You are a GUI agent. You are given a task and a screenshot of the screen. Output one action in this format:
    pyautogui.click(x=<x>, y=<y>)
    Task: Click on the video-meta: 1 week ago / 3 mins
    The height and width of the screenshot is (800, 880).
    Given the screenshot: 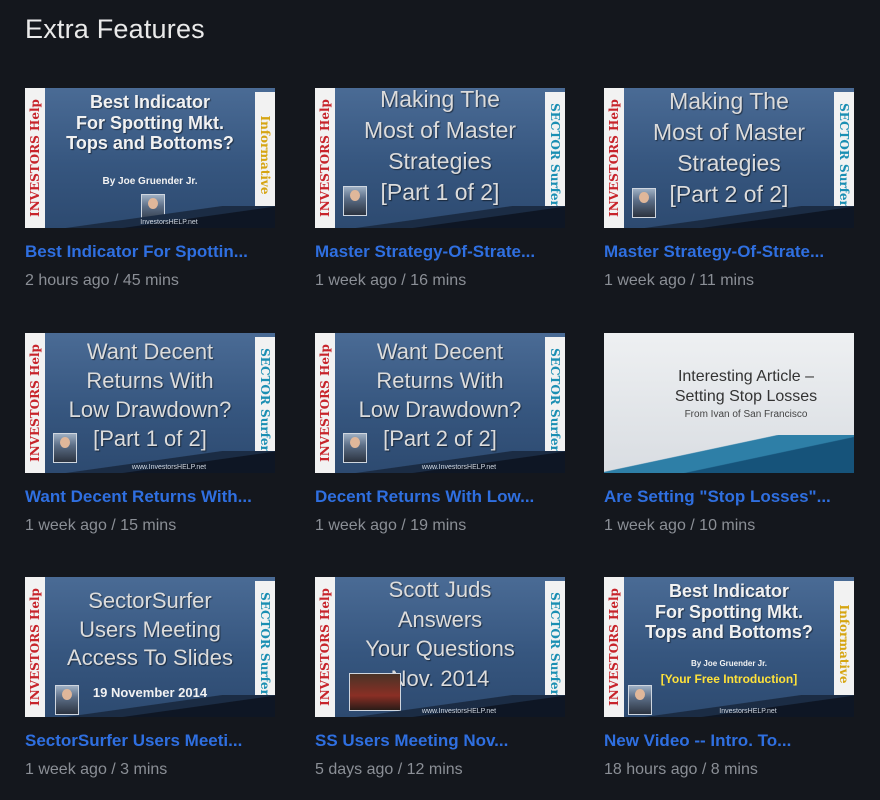 What is the action you would take?
    pyautogui.click(x=96, y=769)
    